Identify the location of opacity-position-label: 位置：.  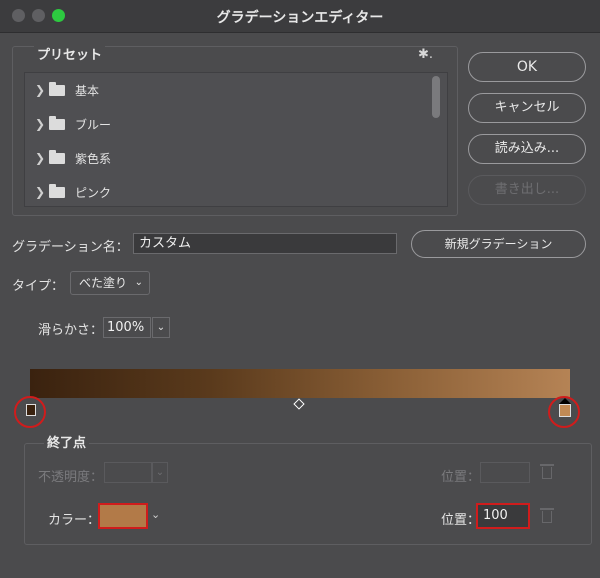
(461, 477).